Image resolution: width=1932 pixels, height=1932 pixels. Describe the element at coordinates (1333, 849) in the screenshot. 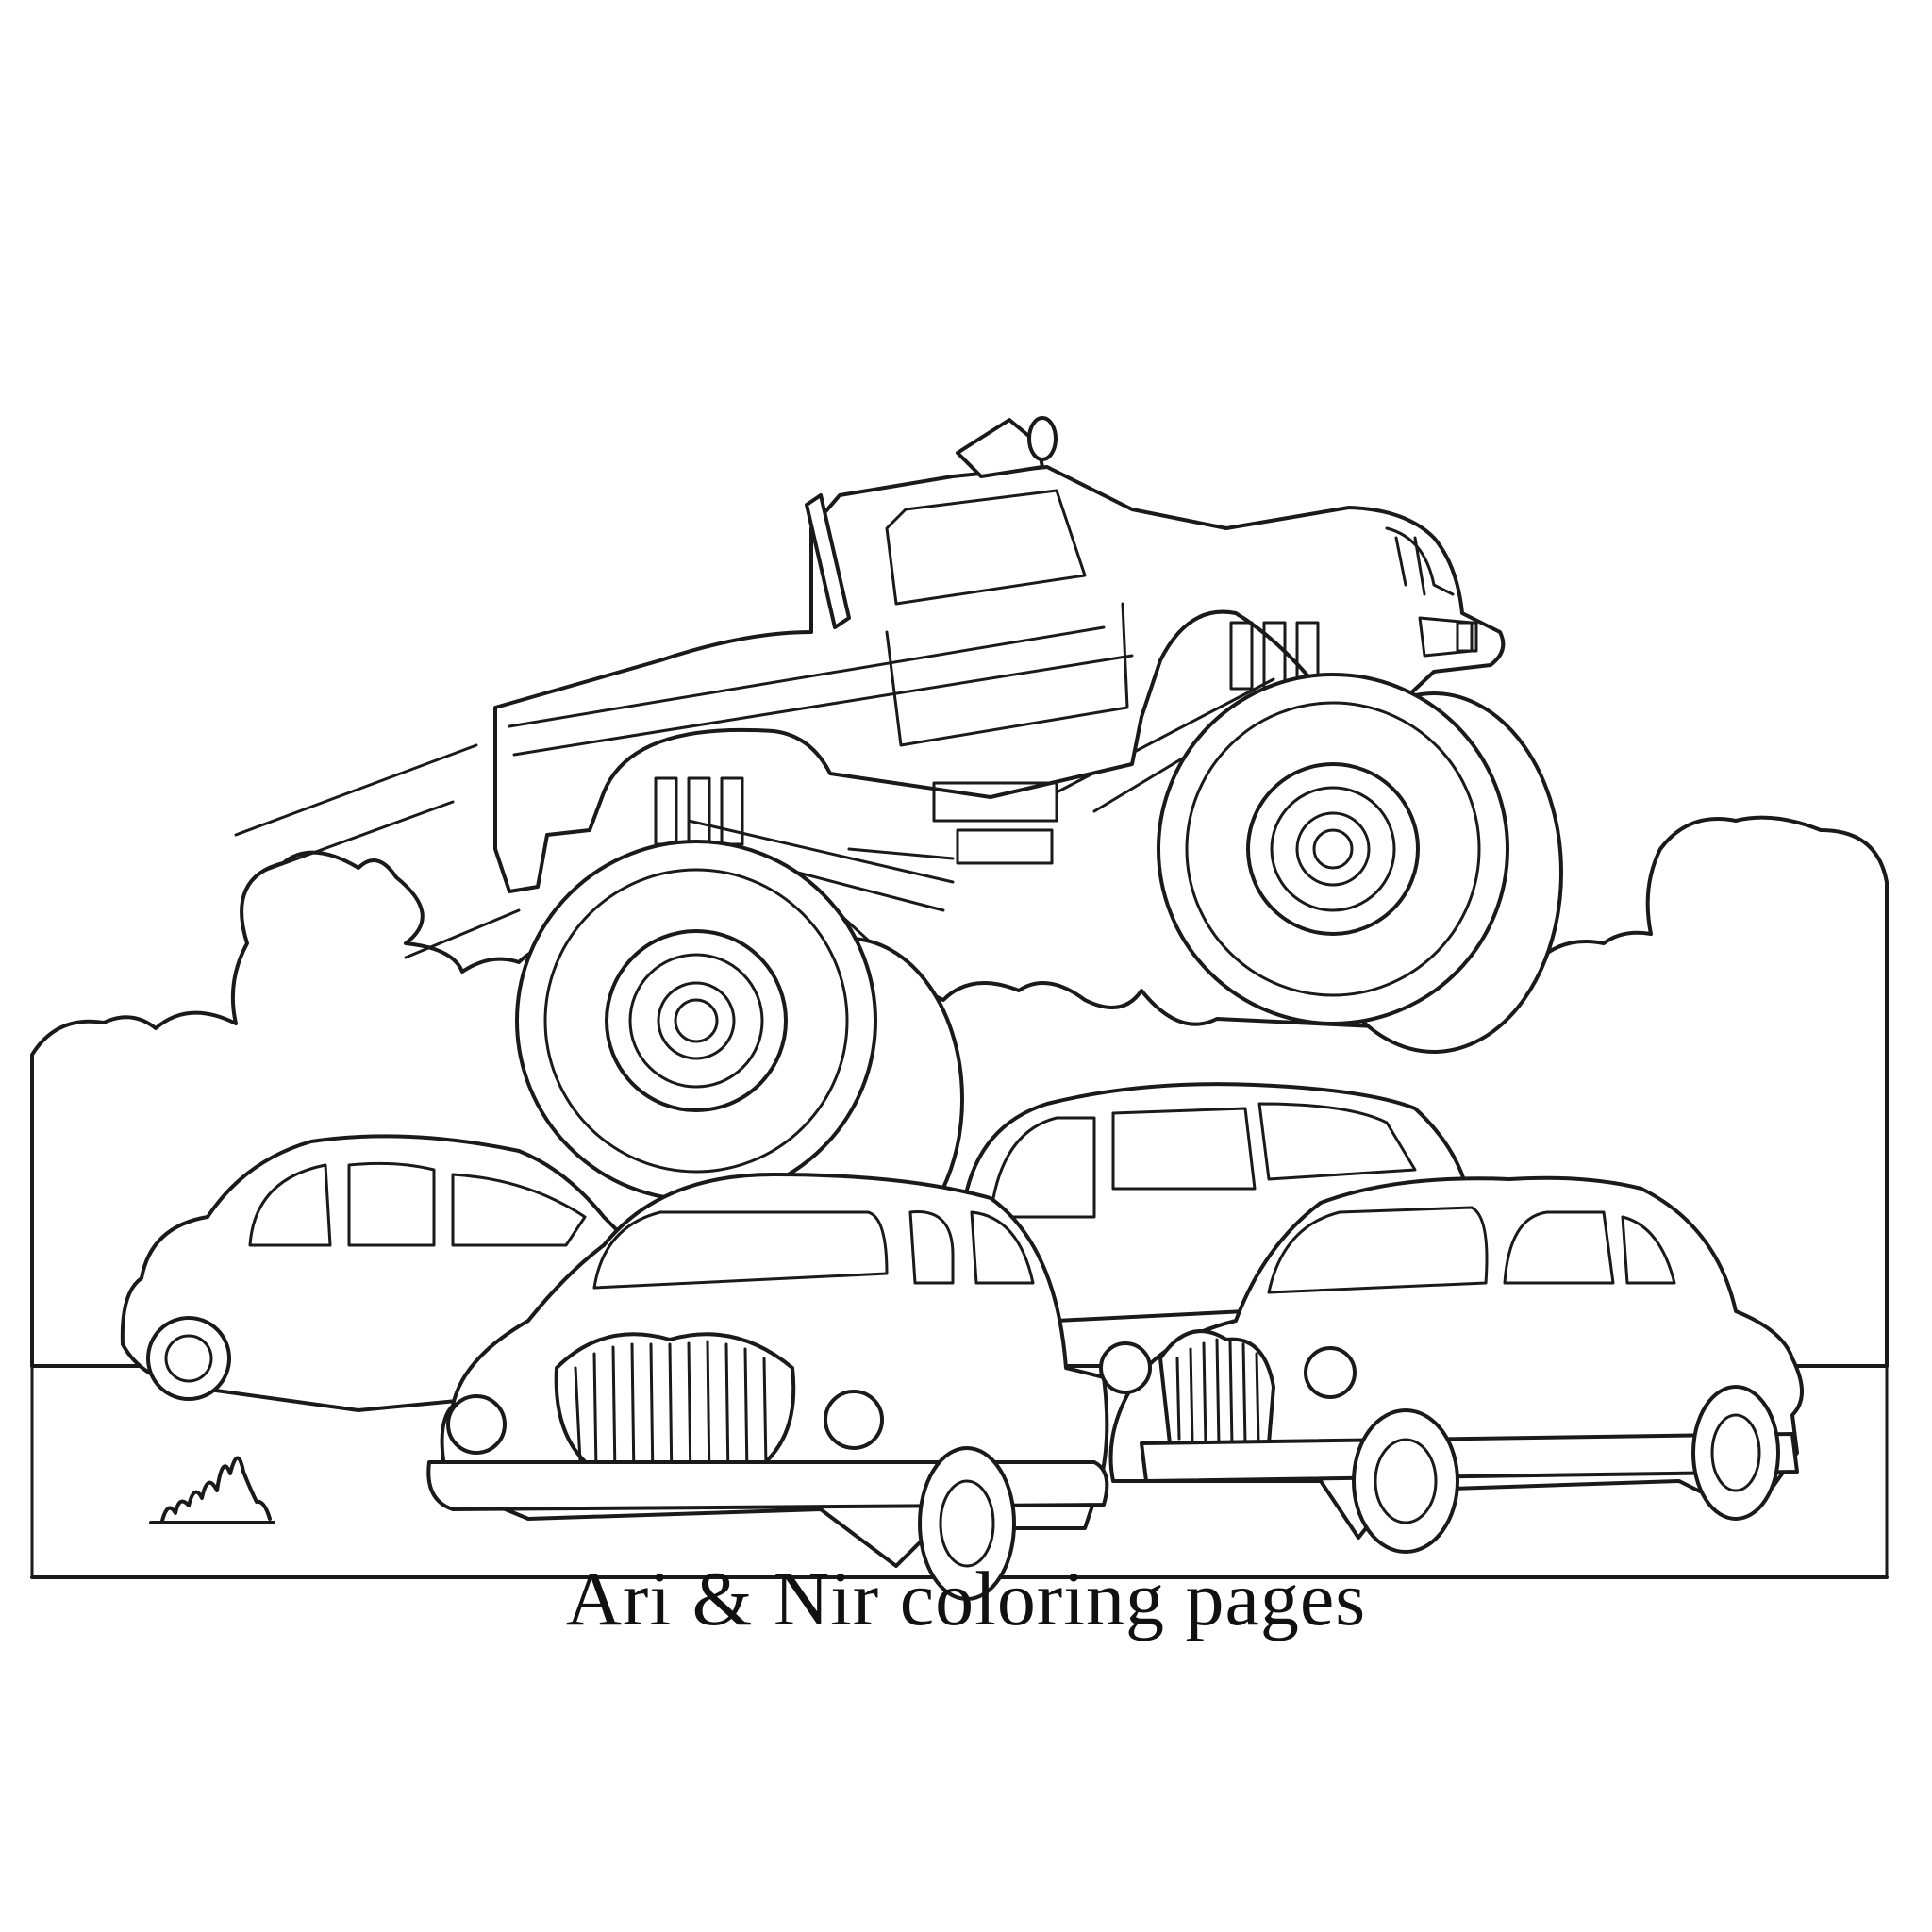

I see `truck-wheel-front` at that location.